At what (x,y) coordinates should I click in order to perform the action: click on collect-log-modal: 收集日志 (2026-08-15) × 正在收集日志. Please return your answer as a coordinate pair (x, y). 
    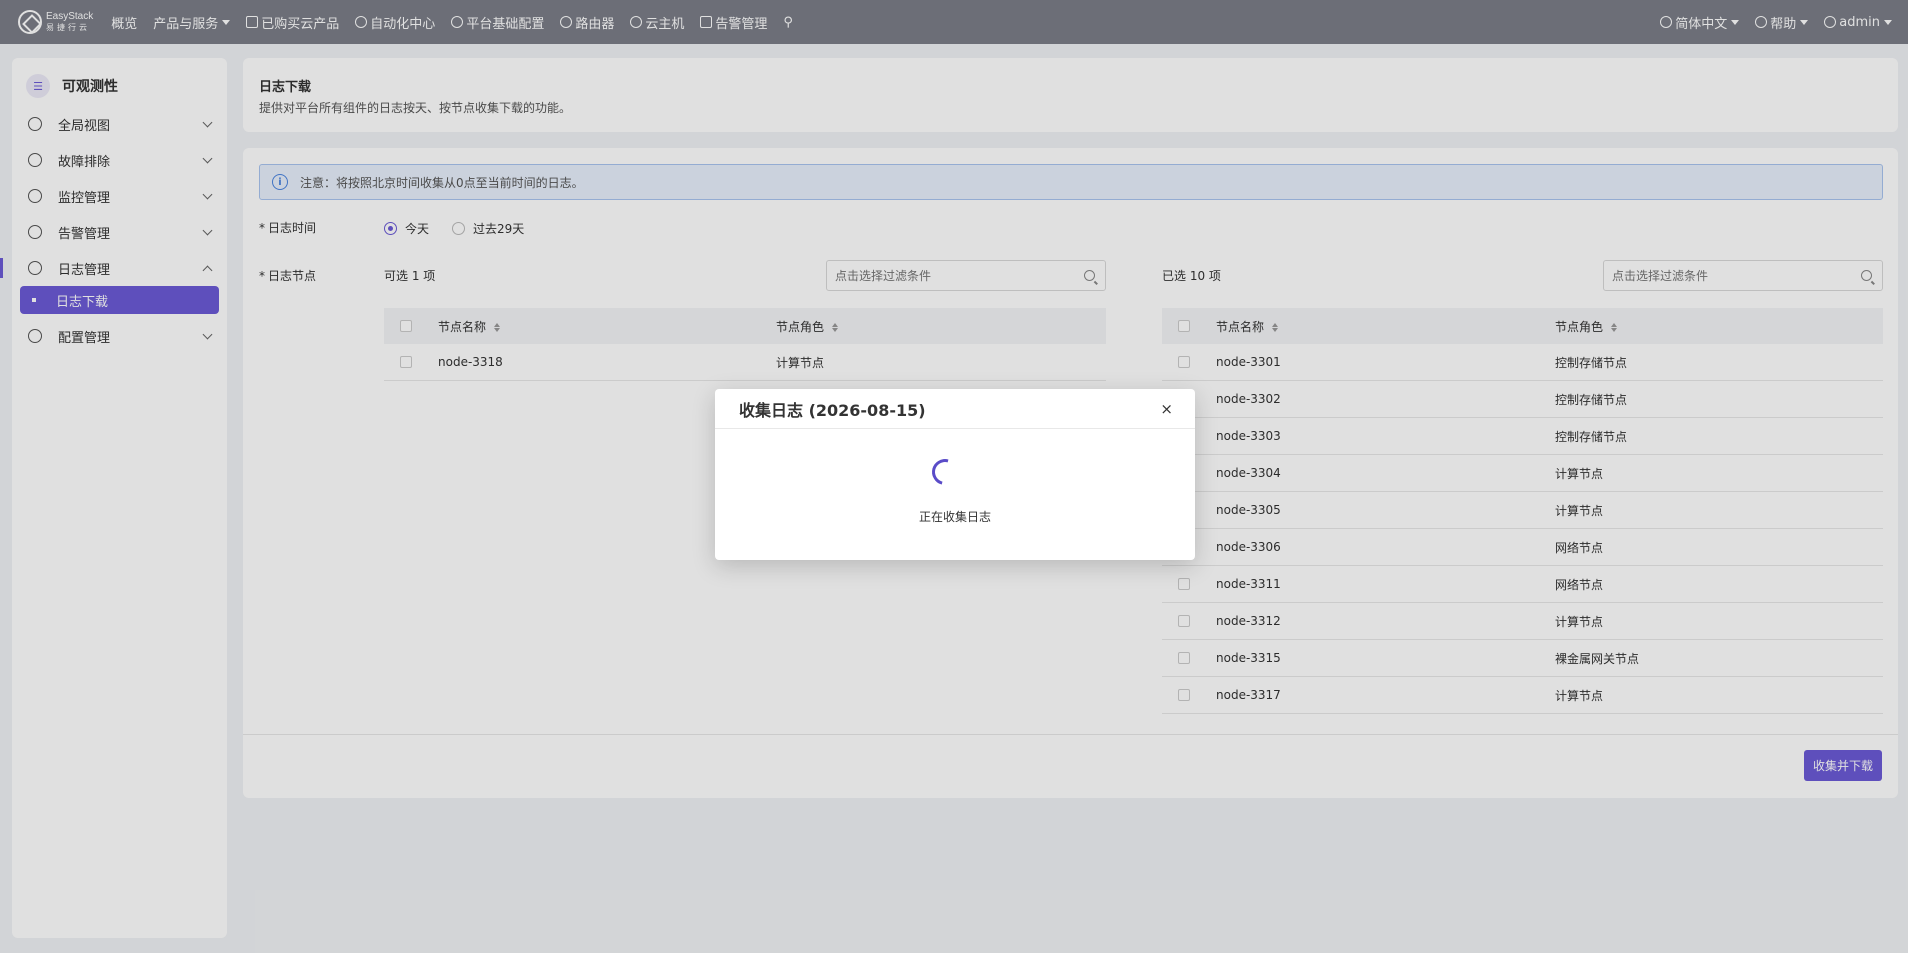
    Looking at the image, I should click on (955, 474).